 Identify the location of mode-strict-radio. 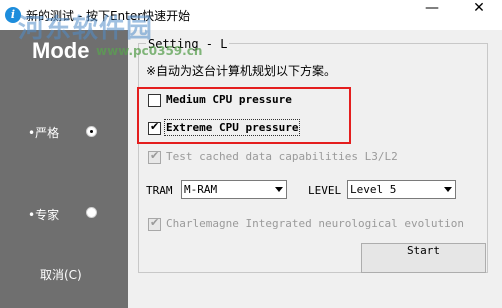
(91, 131).